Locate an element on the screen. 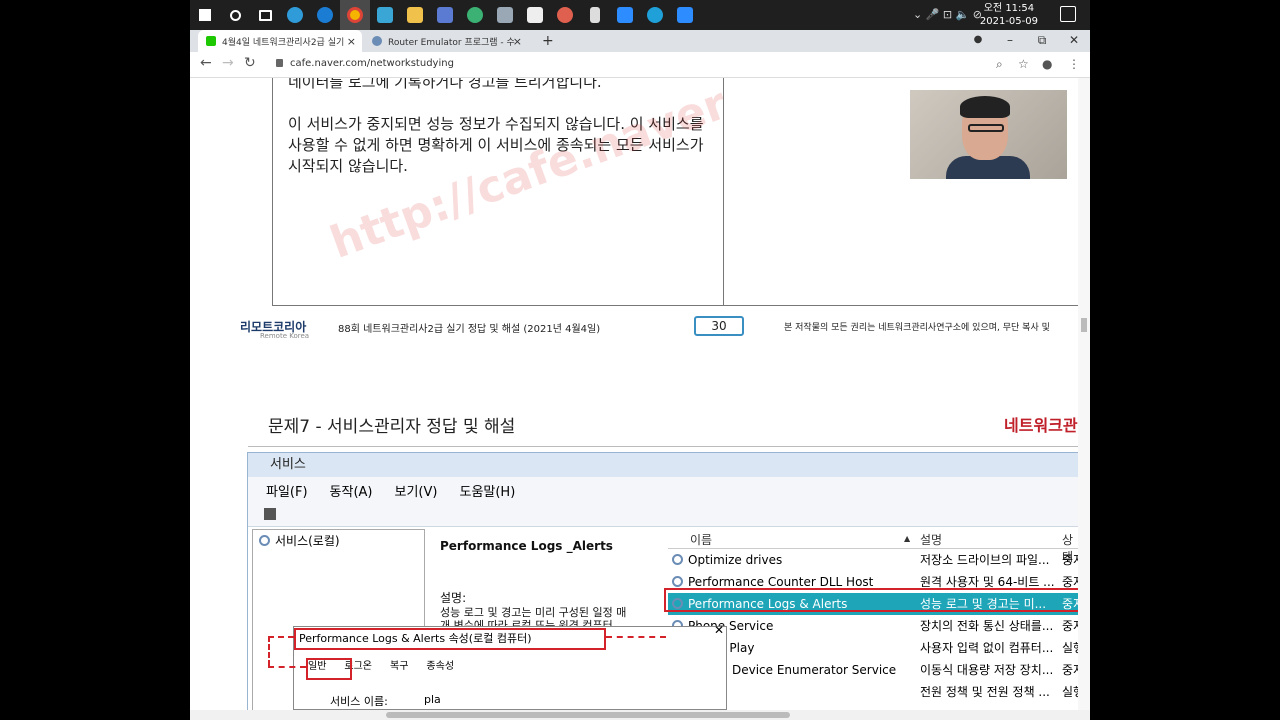 Image resolution: width=1280 pixels, height=720 pixels. menu-action: 동작(A) is located at coordinates (351, 490).